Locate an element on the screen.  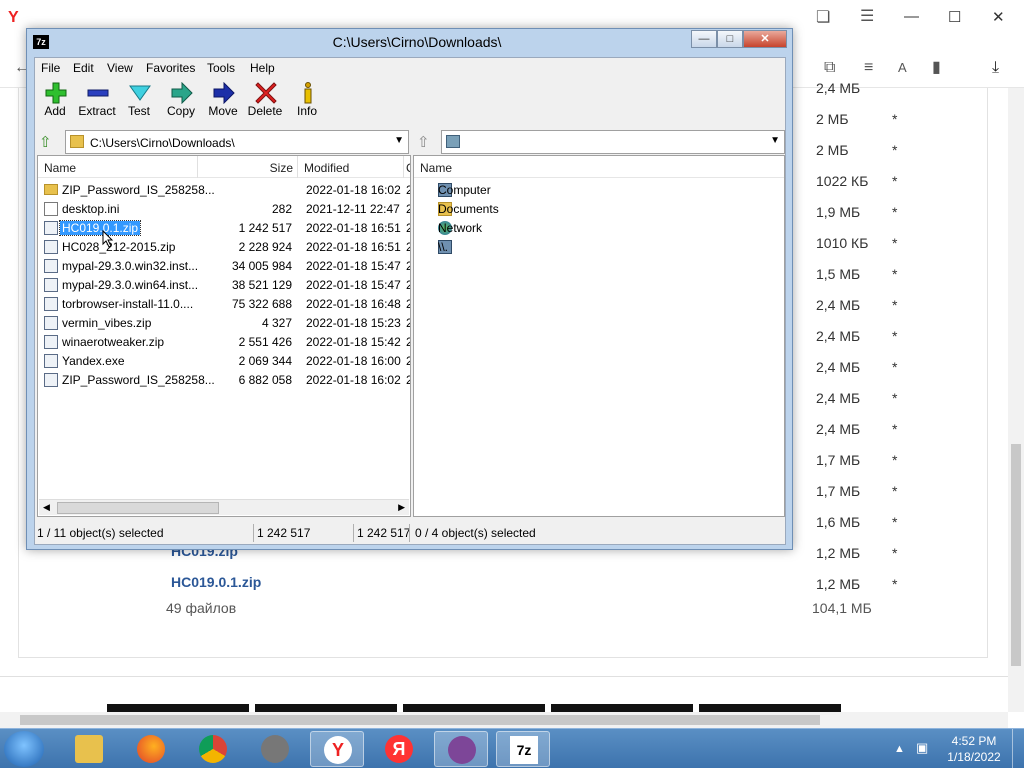
translate-icon: A is located at coordinates (902, 68).